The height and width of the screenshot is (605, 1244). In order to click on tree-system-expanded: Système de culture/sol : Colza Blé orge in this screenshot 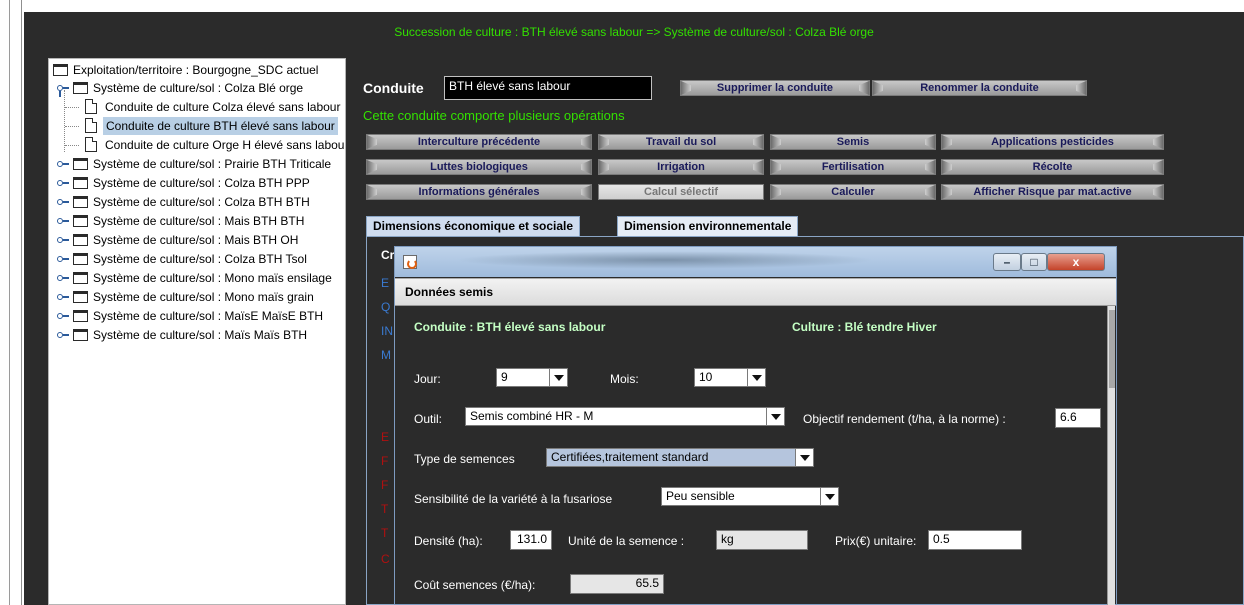, I will do `click(201, 88)`.